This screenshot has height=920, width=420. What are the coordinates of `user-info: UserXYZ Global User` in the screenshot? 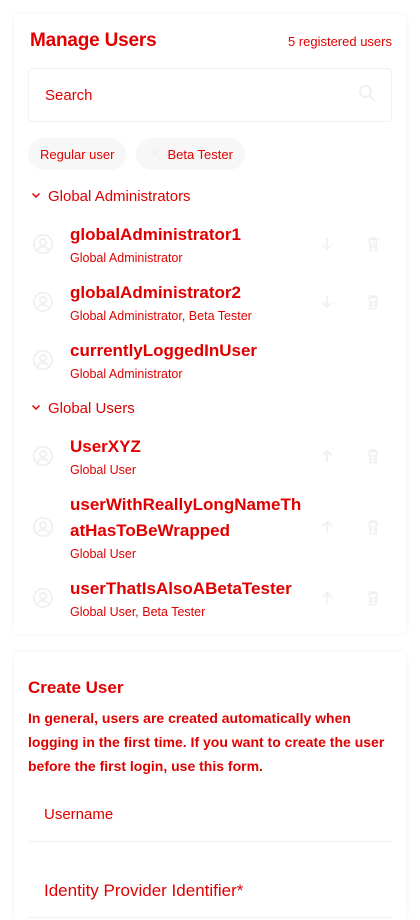 It's located at (192, 456).